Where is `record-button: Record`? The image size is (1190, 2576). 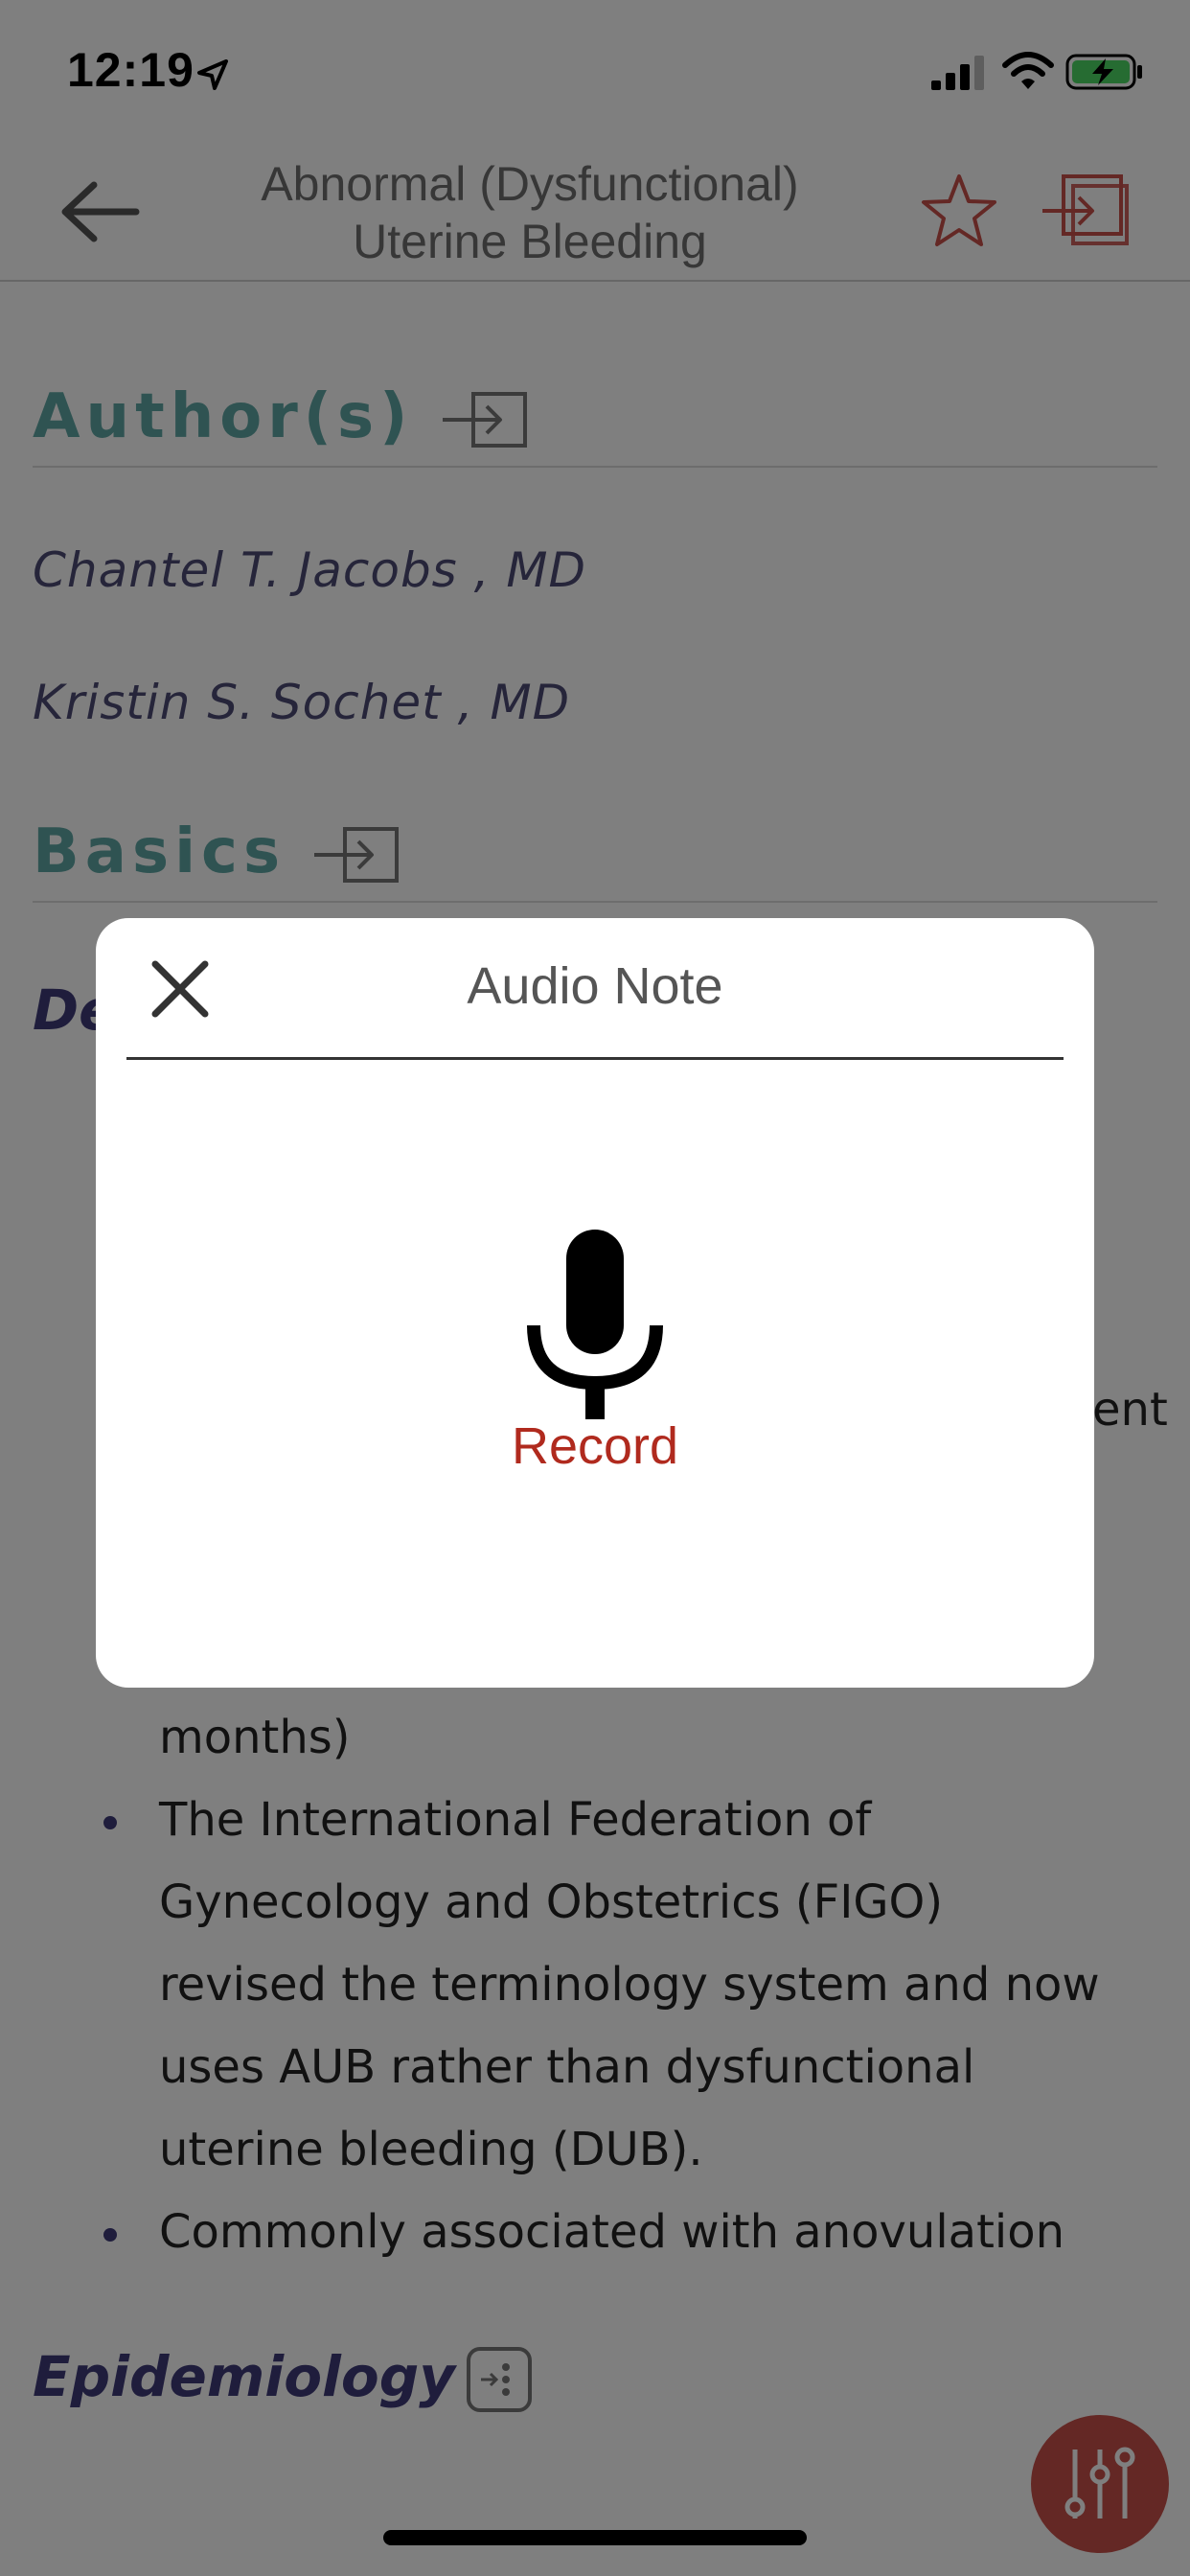 record-button: Record is located at coordinates (595, 1446).